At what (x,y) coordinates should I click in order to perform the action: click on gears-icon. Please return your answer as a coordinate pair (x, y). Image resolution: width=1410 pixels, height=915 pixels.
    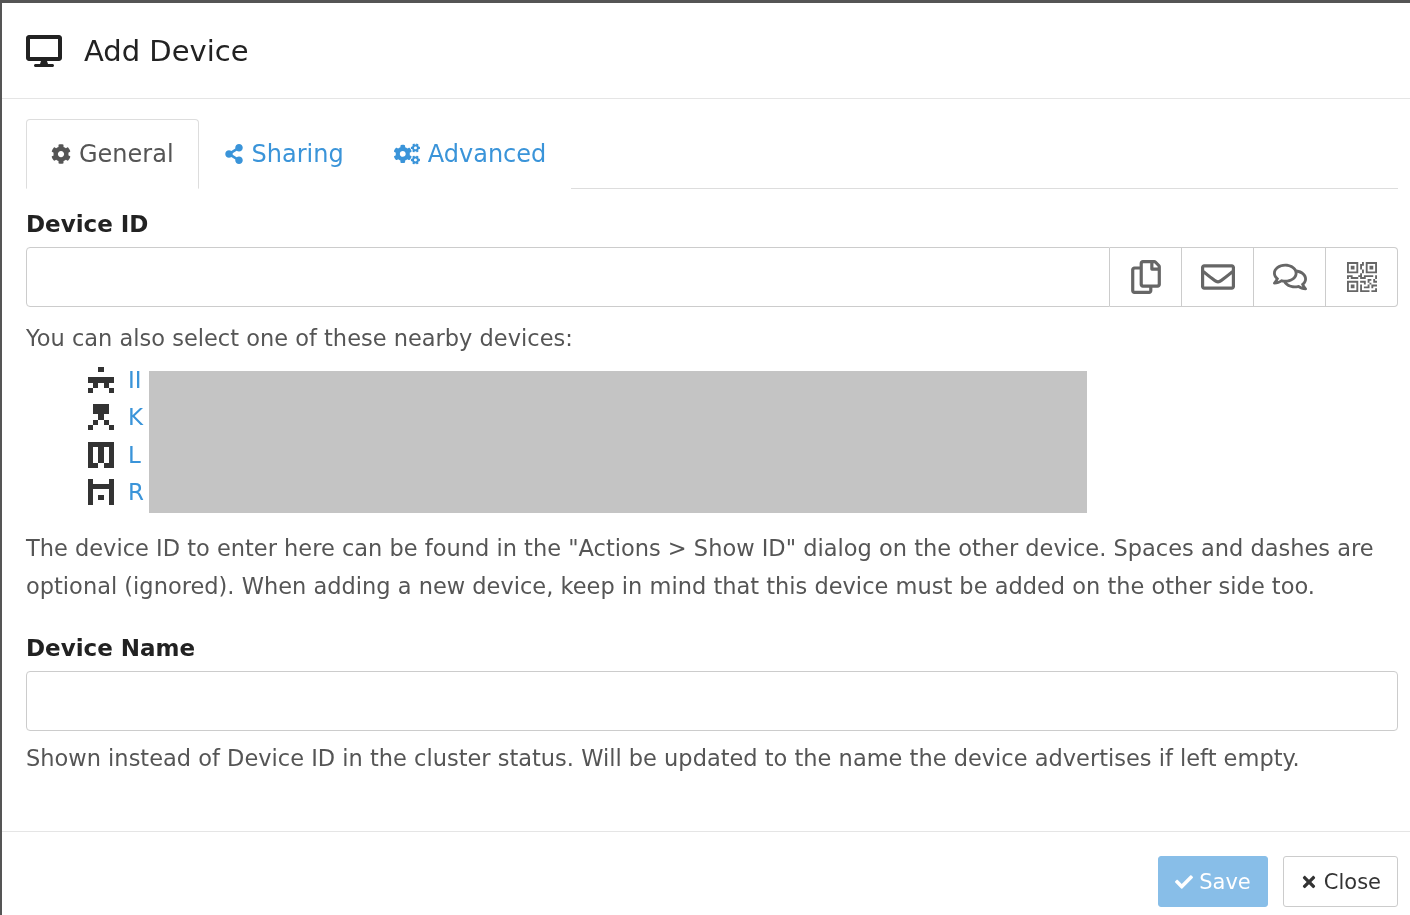
    Looking at the image, I should click on (406, 154).